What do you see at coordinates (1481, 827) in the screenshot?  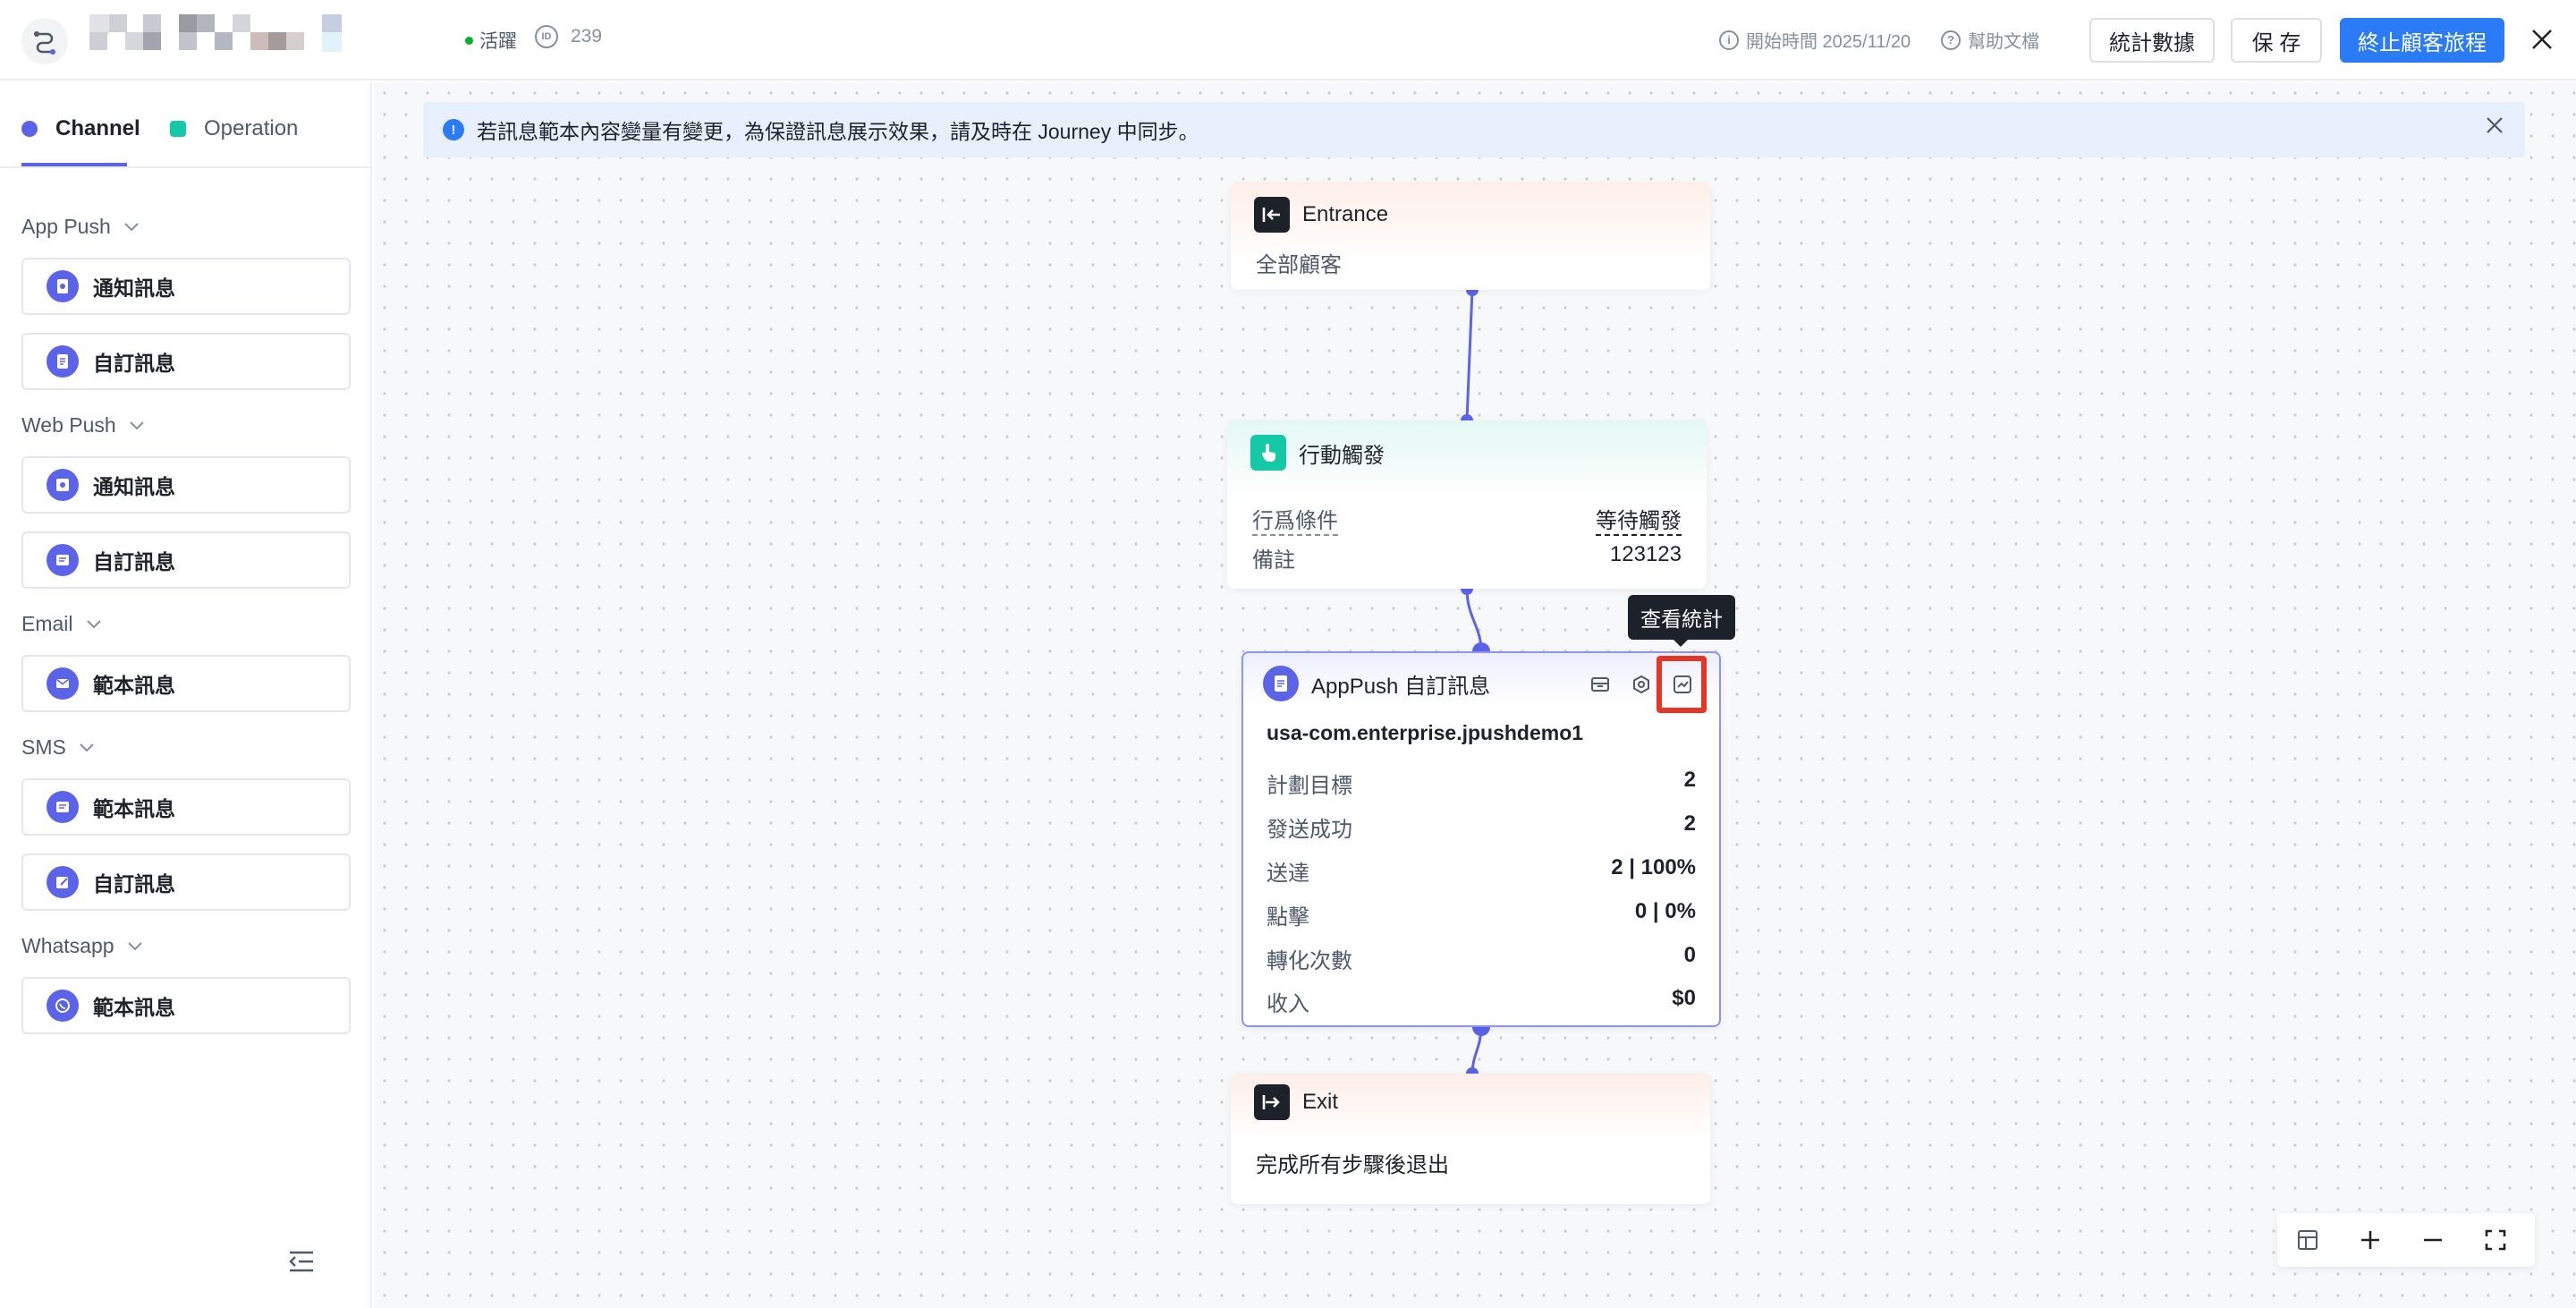 I see `stat-row: 發送成功 2` at bounding box center [1481, 827].